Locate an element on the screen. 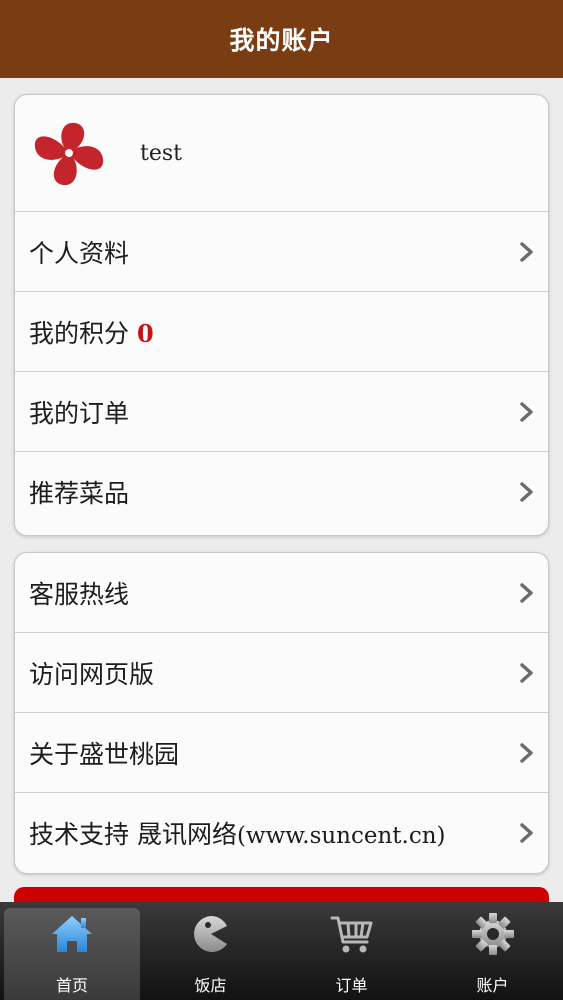  menu-item-profile: 个人资料 is located at coordinates (281, 252).